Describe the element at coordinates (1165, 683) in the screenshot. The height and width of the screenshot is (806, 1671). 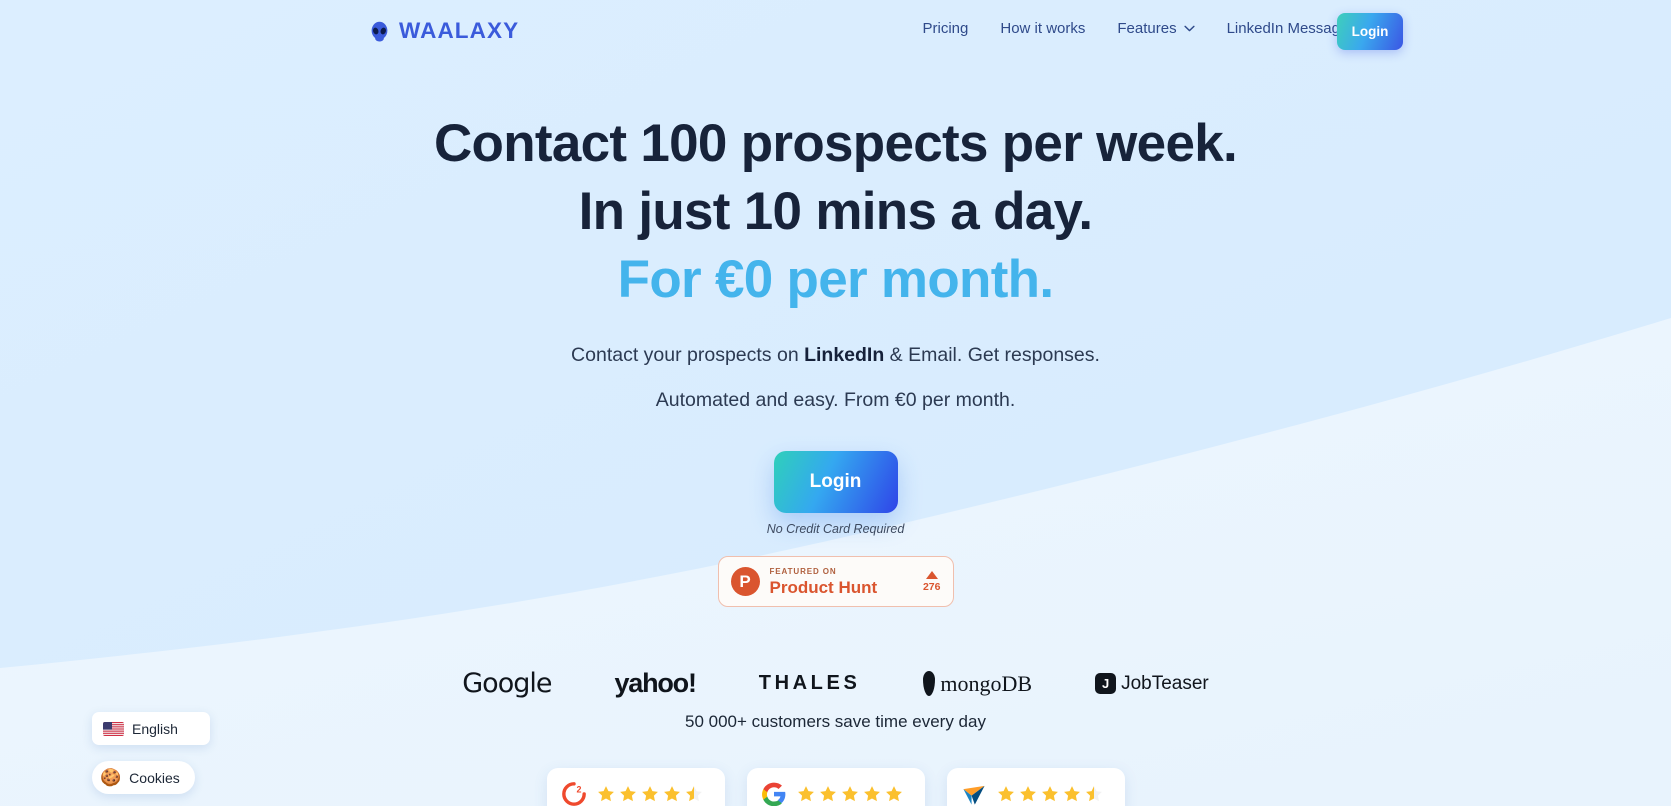
I see `logo-jobteaser-label: JobTeaser` at that location.